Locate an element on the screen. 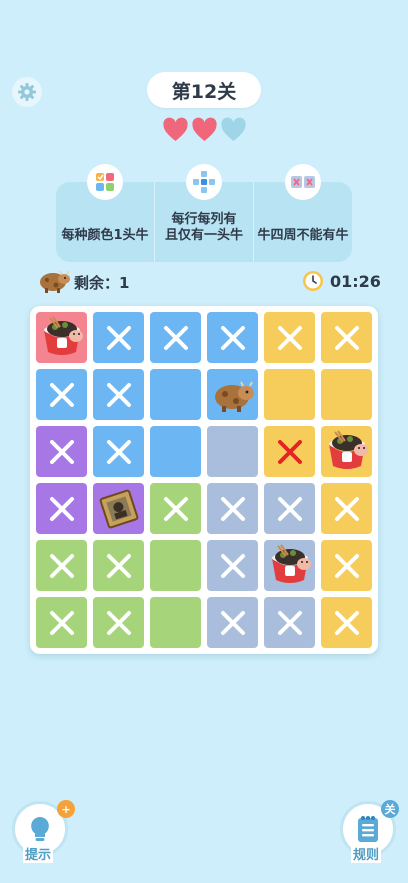 The height and width of the screenshot is (883, 408). rules-label: 规则 is located at coordinates (366, 853).